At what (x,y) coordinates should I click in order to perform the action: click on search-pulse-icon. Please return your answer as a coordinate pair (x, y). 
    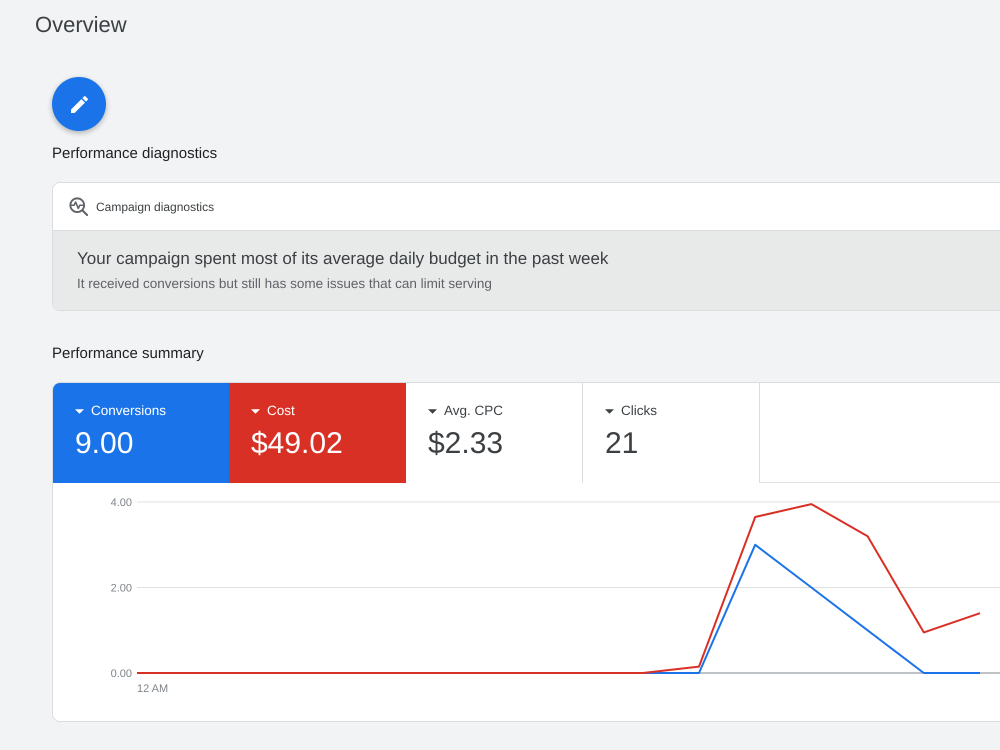
    Looking at the image, I should click on (78, 206).